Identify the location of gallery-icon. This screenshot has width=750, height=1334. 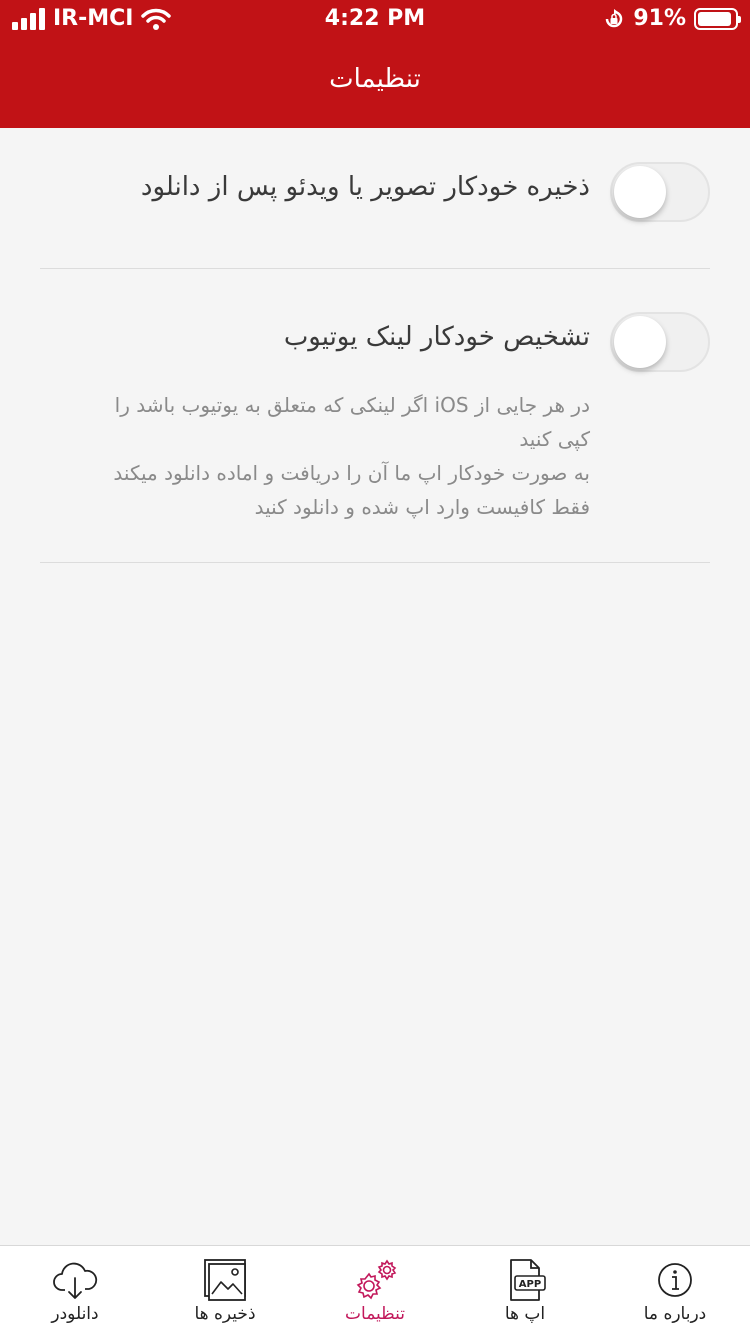
(225, 1280).